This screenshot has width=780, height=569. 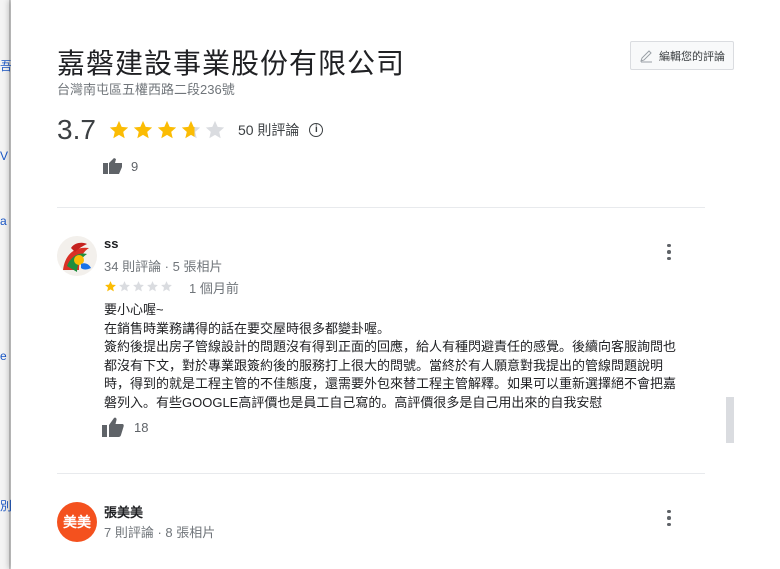 What do you see at coordinates (4, 156) in the screenshot?
I see `background-fragment: V` at bounding box center [4, 156].